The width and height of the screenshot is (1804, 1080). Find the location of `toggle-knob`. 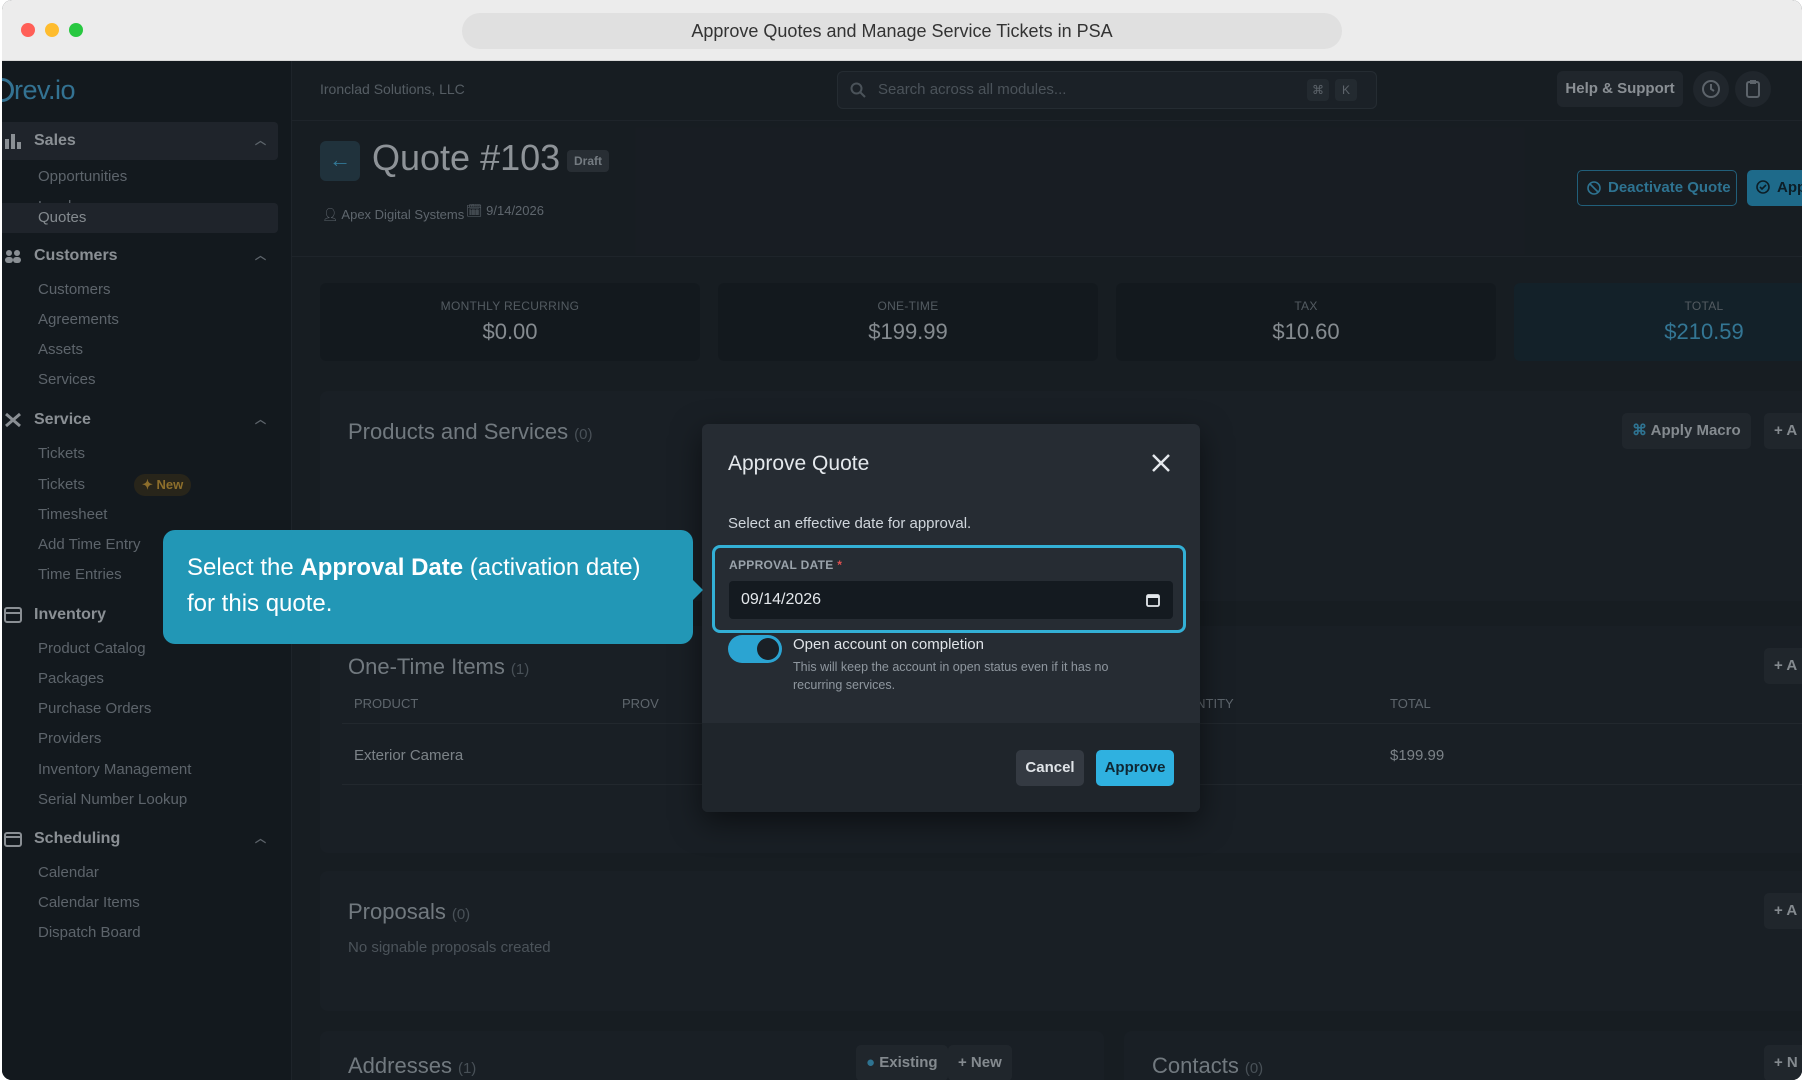

toggle-knob is located at coordinates (768, 649).